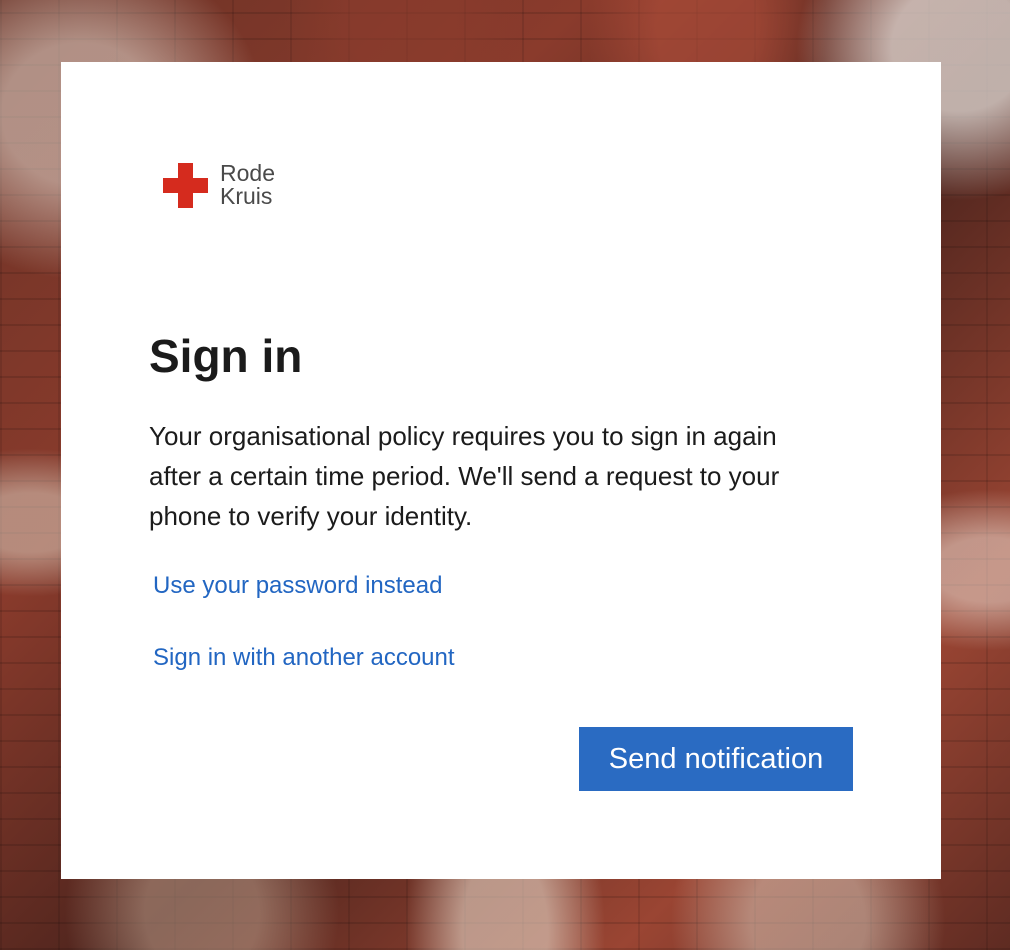 Image resolution: width=1010 pixels, height=950 pixels. Describe the element at coordinates (297, 586) in the screenshot. I see `use-password-link: Use your password instead` at that location.